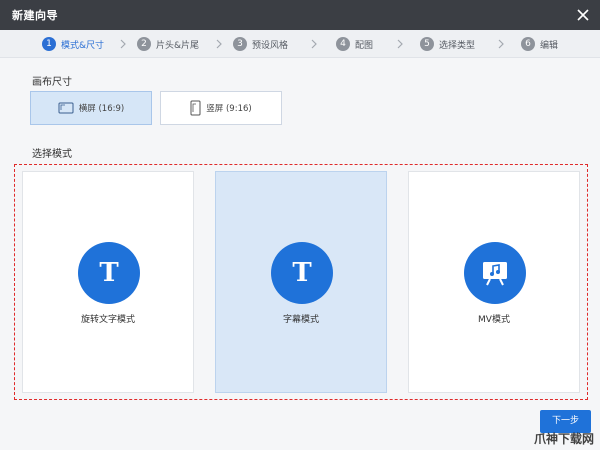  Describe the element at coordinates (457, 45) in the screenshot. I see `step-label: 选择类型` at that location.